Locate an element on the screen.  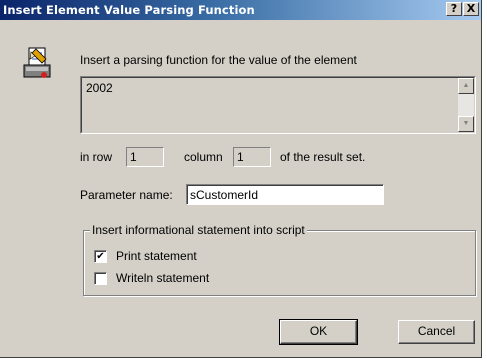
parameter-name-label: Parameter name: is located at coordinates (126, 195).